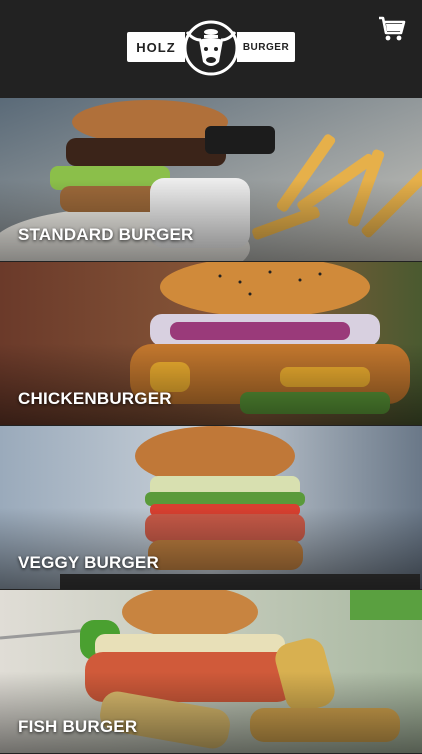 The height and width of the screenshot is (754, 422). I want to click on logo-left-text: HOLZ, so click(156, 47).